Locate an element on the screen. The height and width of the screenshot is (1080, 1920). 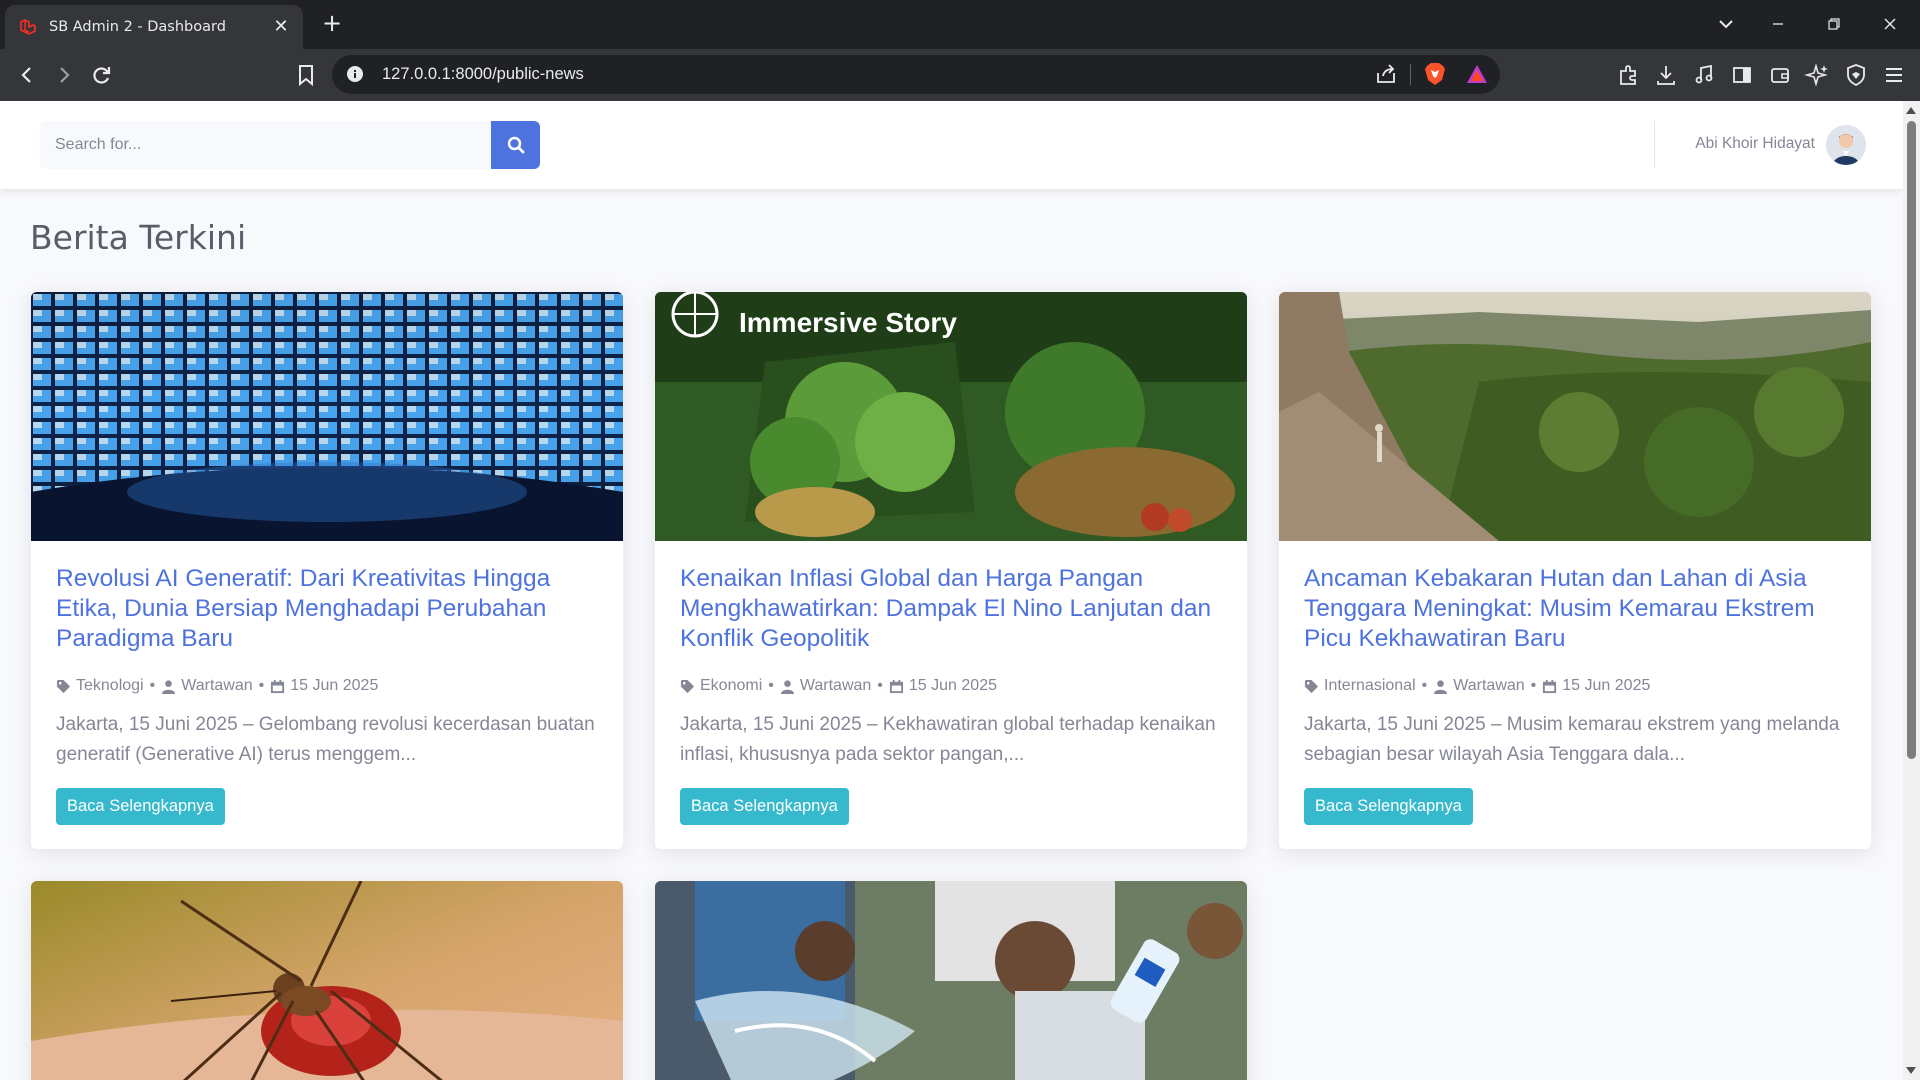
user-name: Abi Khoir Hidayat is located at coordinates (1755, 144).